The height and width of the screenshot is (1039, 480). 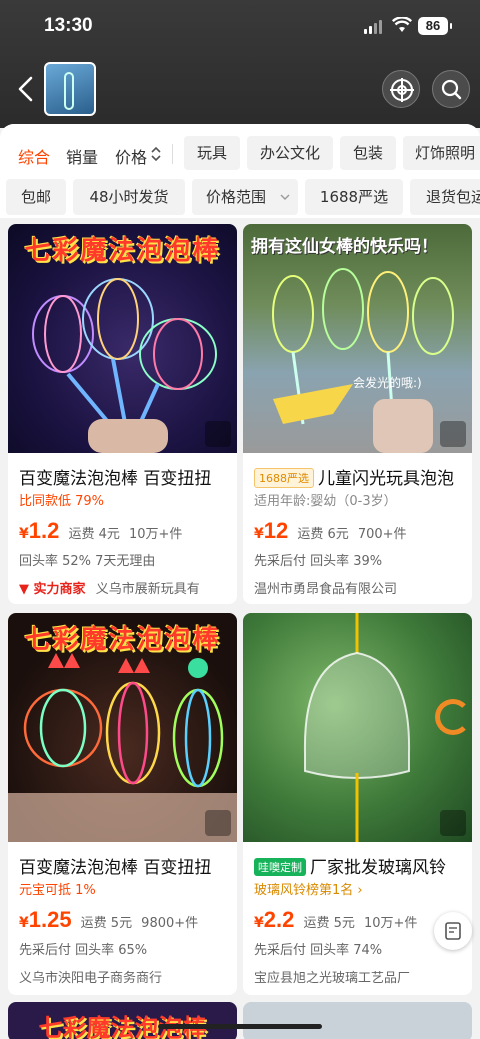 I want to click on seller-name: 温州市勇昂食品有限公司, so click(x=325, y=587).